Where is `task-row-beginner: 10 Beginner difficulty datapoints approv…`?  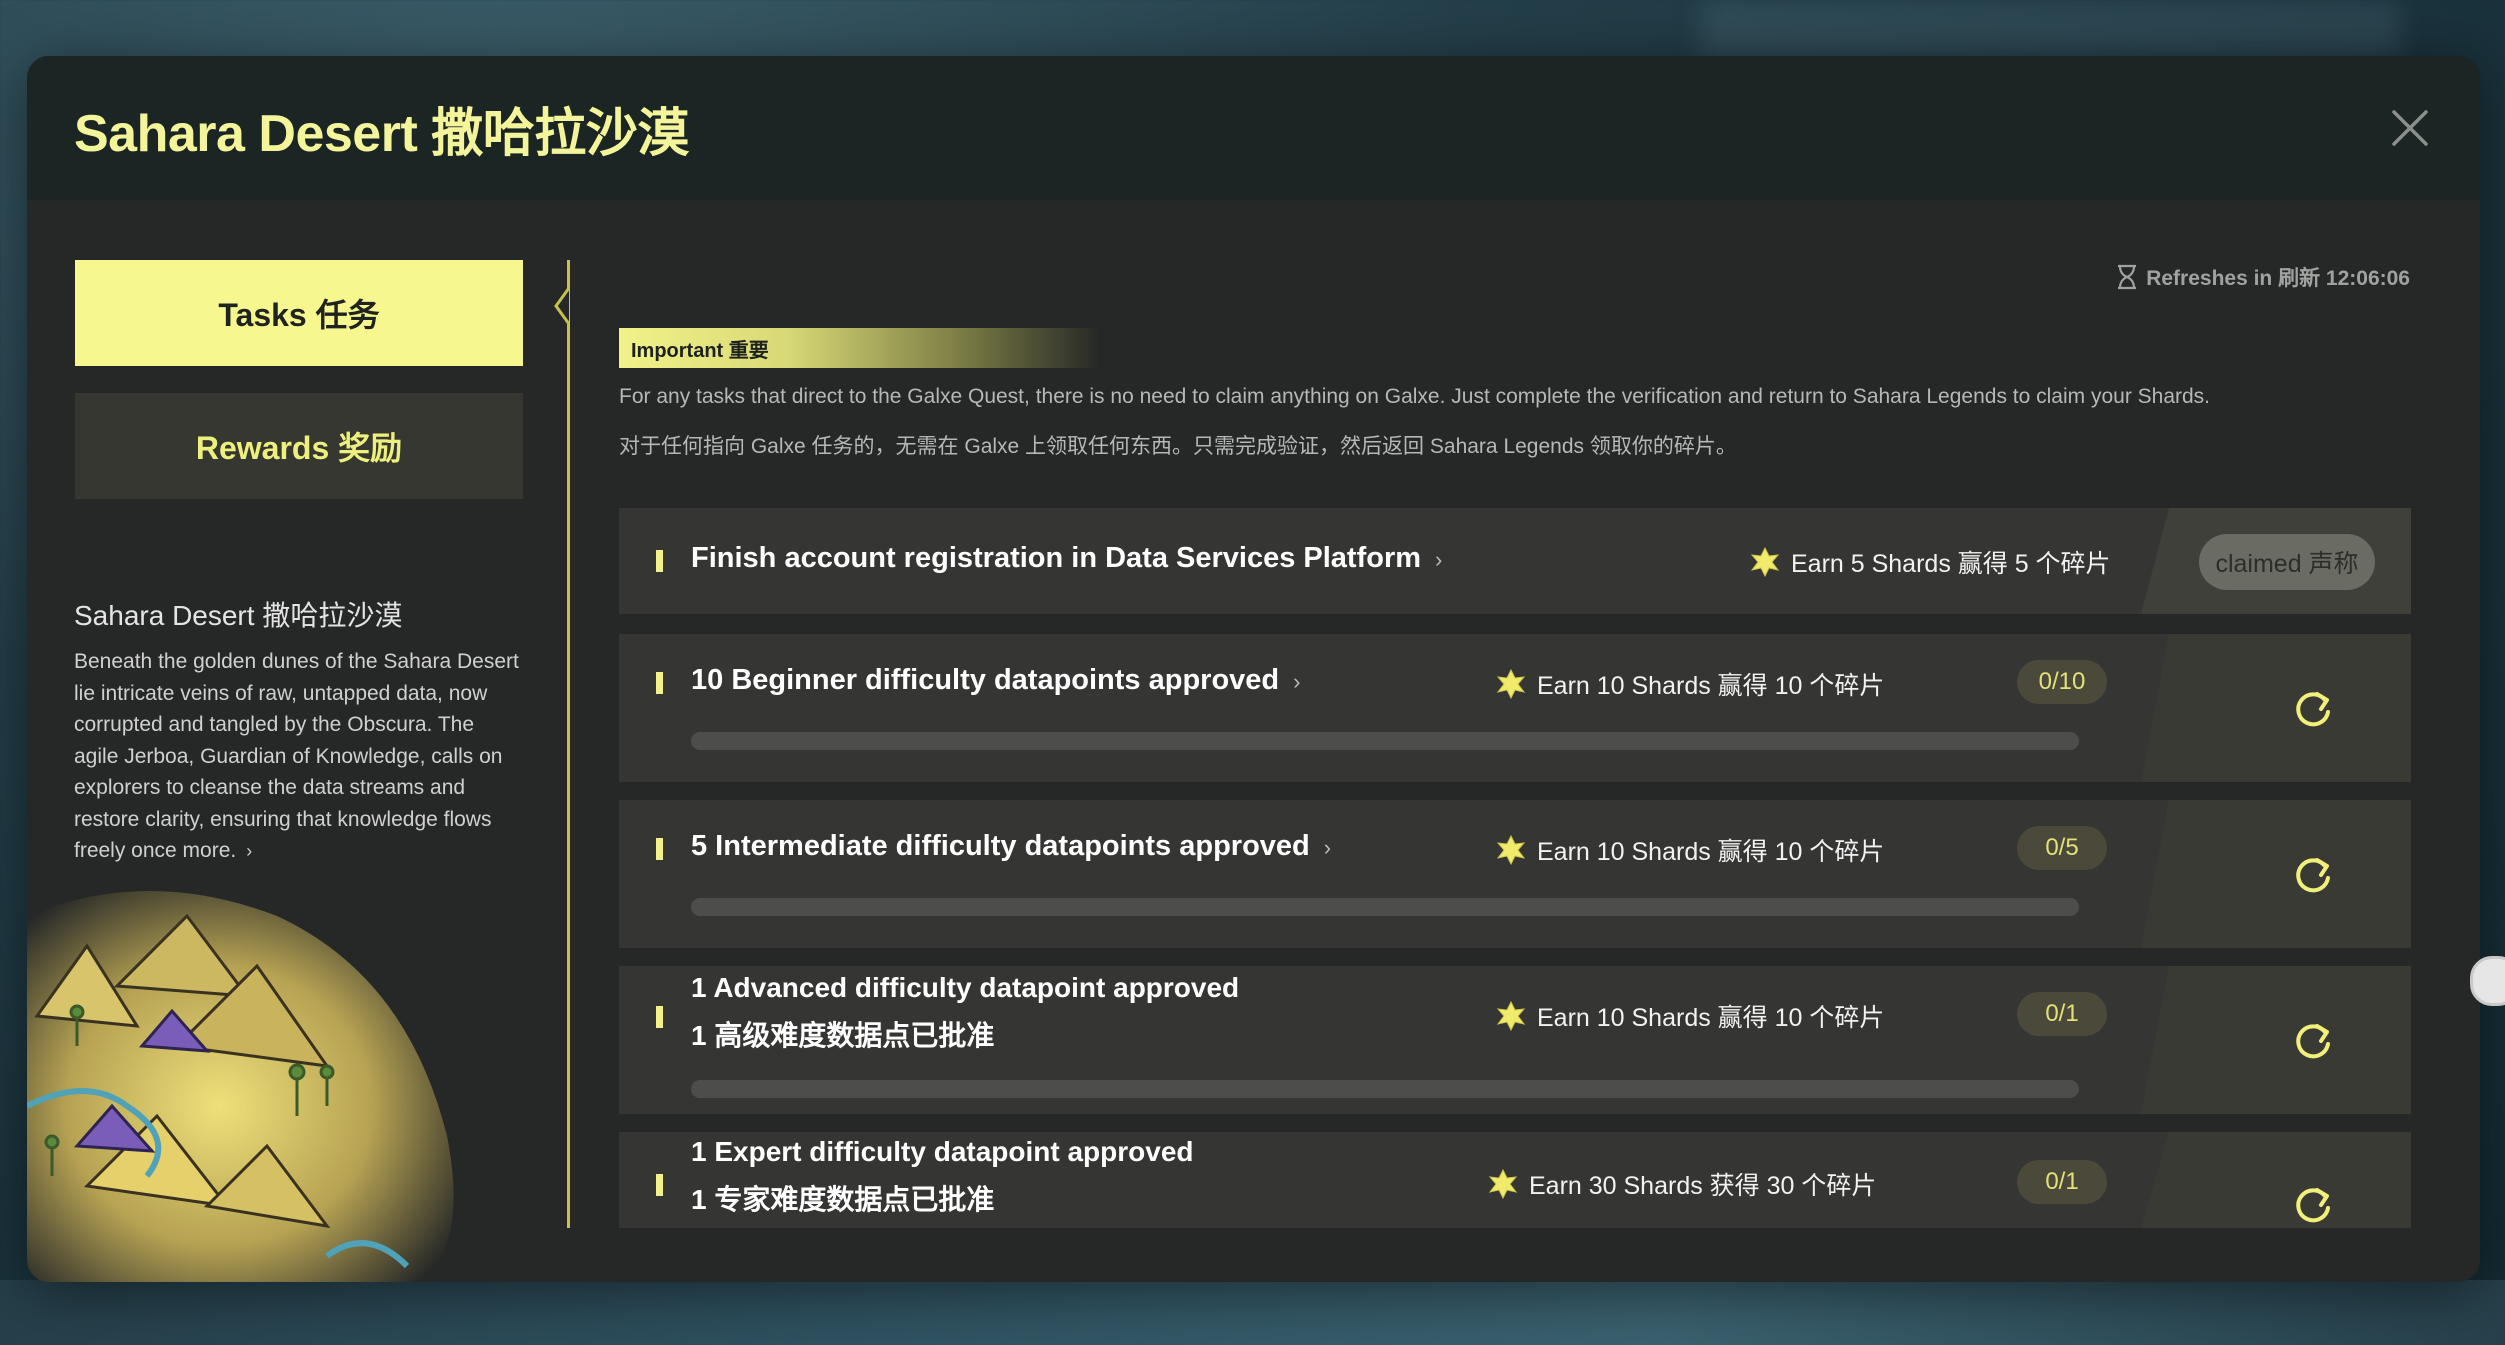
task-row-beginner: 10 Beginner difficulty datapoints approv… is located at coordinates (1515, 708).